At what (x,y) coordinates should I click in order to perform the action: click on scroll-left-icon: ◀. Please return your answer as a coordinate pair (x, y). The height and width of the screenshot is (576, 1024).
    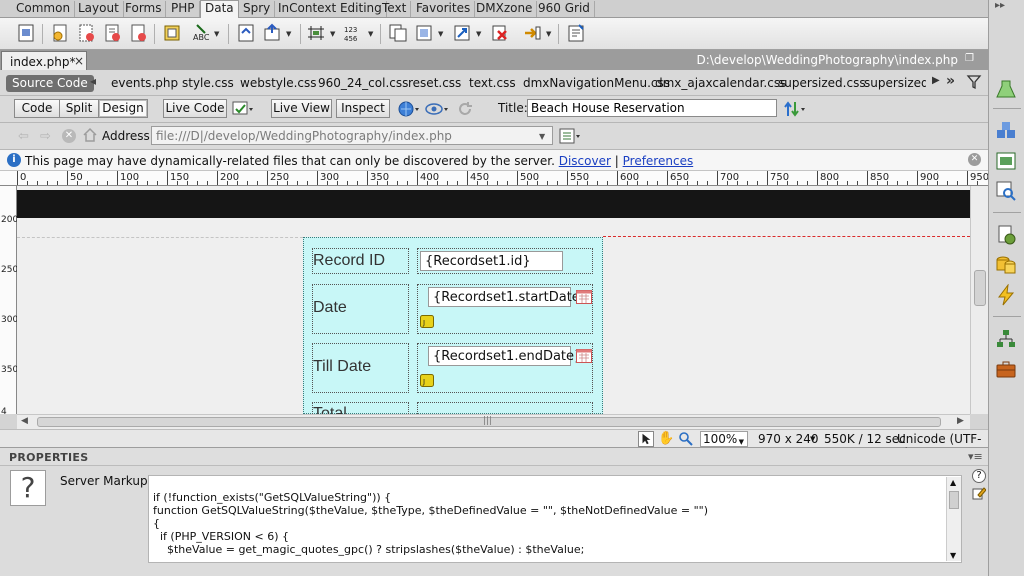
    Looking at the image, I should click on (24, 421).